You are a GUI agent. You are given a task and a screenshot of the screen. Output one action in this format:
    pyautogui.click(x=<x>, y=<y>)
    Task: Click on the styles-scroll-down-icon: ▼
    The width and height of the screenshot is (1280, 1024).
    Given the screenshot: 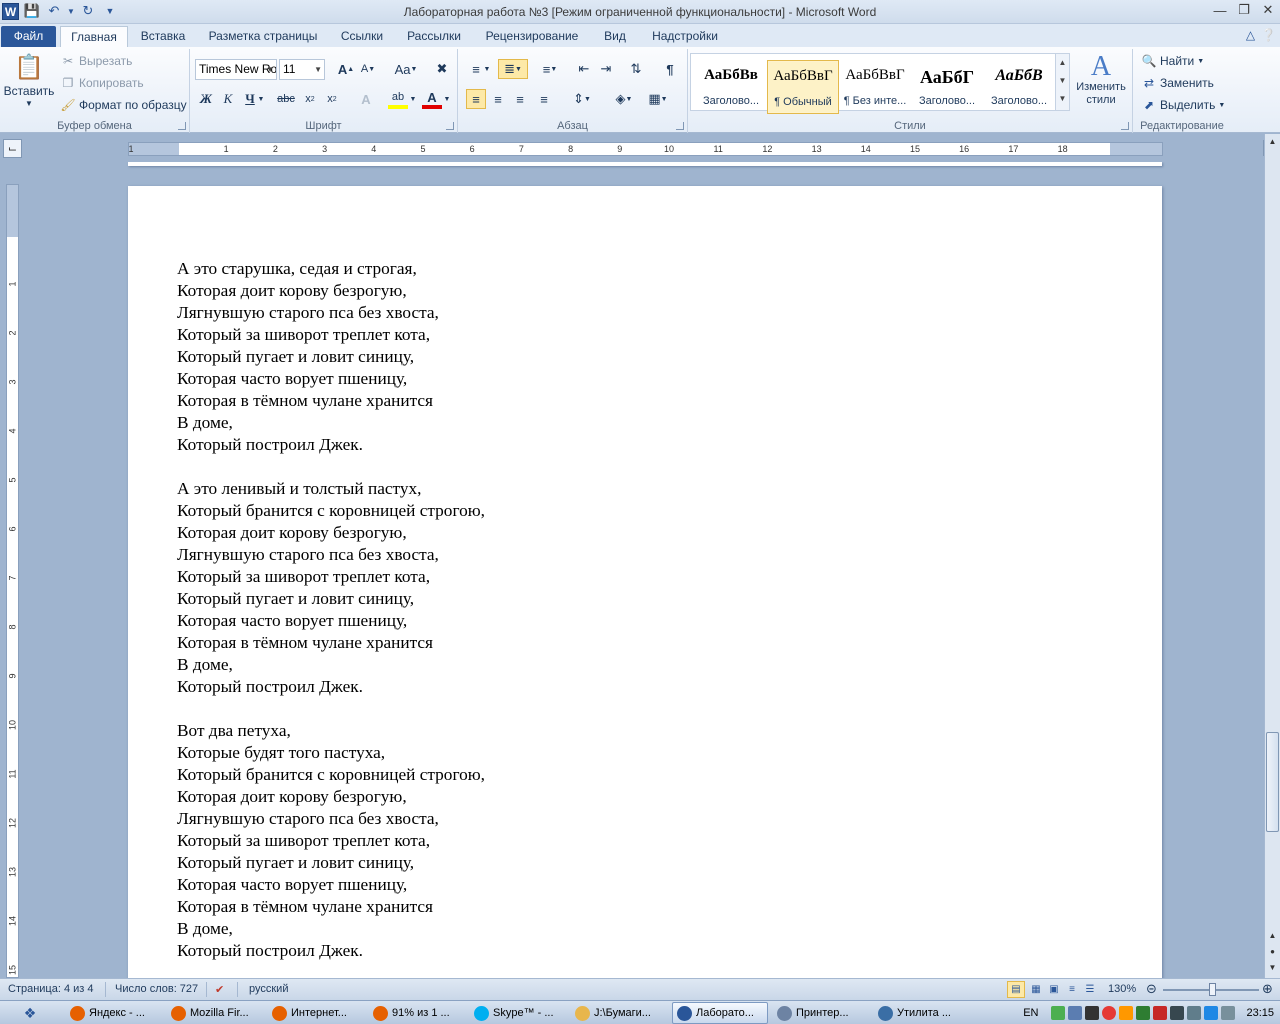 What is the action you would take?
    pyautogui.click(x=1062, y=81)
    